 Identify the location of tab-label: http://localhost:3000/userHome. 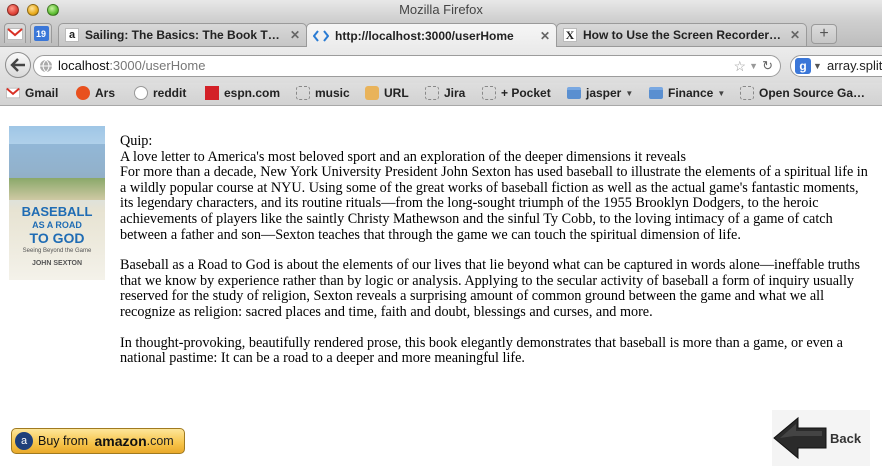
(424, 35).